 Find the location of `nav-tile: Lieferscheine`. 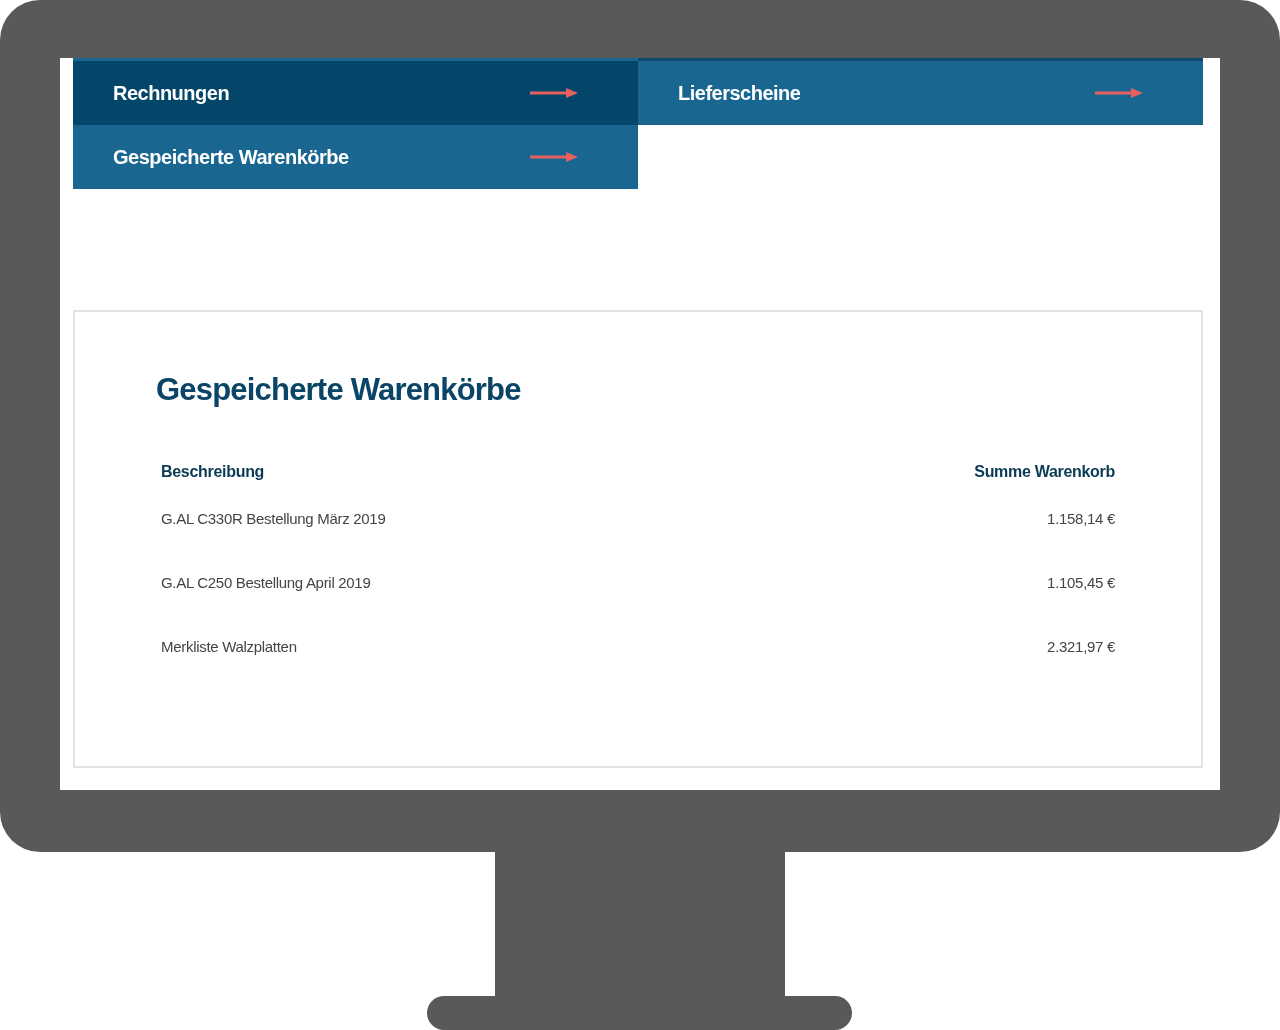

nav-tile: Lieferscheine is located at coordinates (920, 91).